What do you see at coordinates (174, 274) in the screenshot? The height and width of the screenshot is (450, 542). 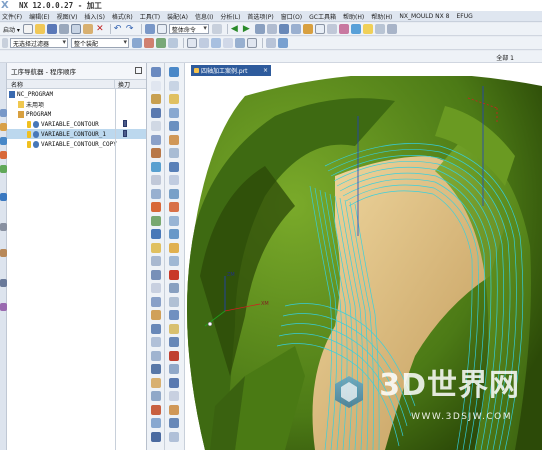 I see `edit-tool-16-icon` at bounding box center [174, 274].